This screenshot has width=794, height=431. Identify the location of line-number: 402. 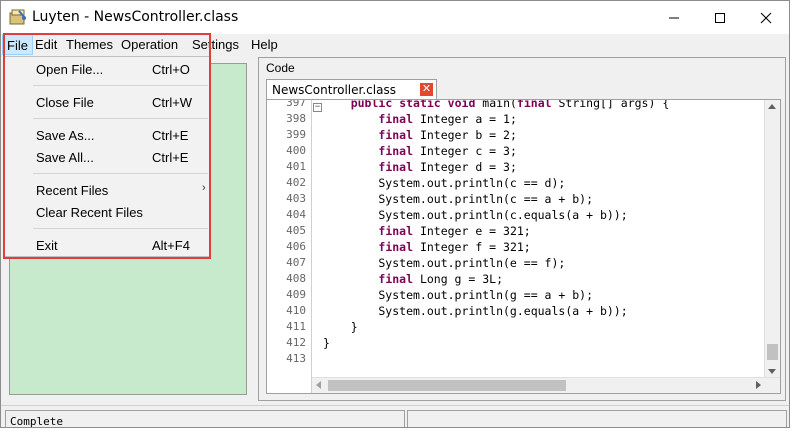
(296, 182).